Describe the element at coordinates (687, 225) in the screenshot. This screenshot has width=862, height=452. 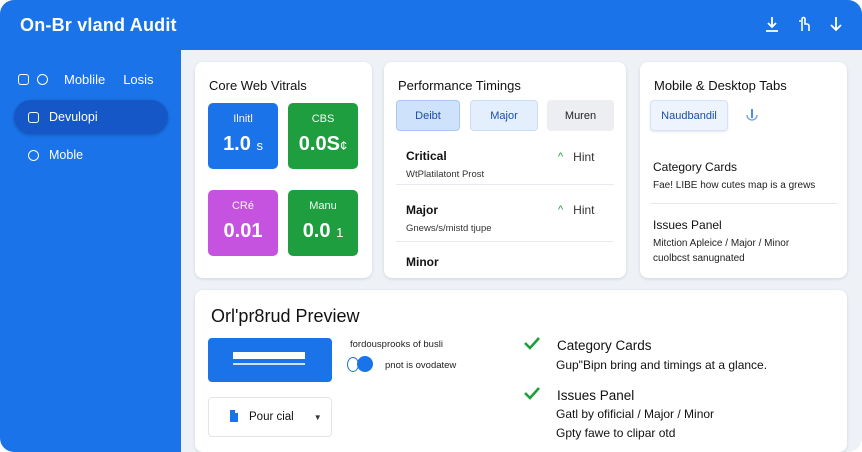
I see `issues-panel-title: Issues Panel` at that location.